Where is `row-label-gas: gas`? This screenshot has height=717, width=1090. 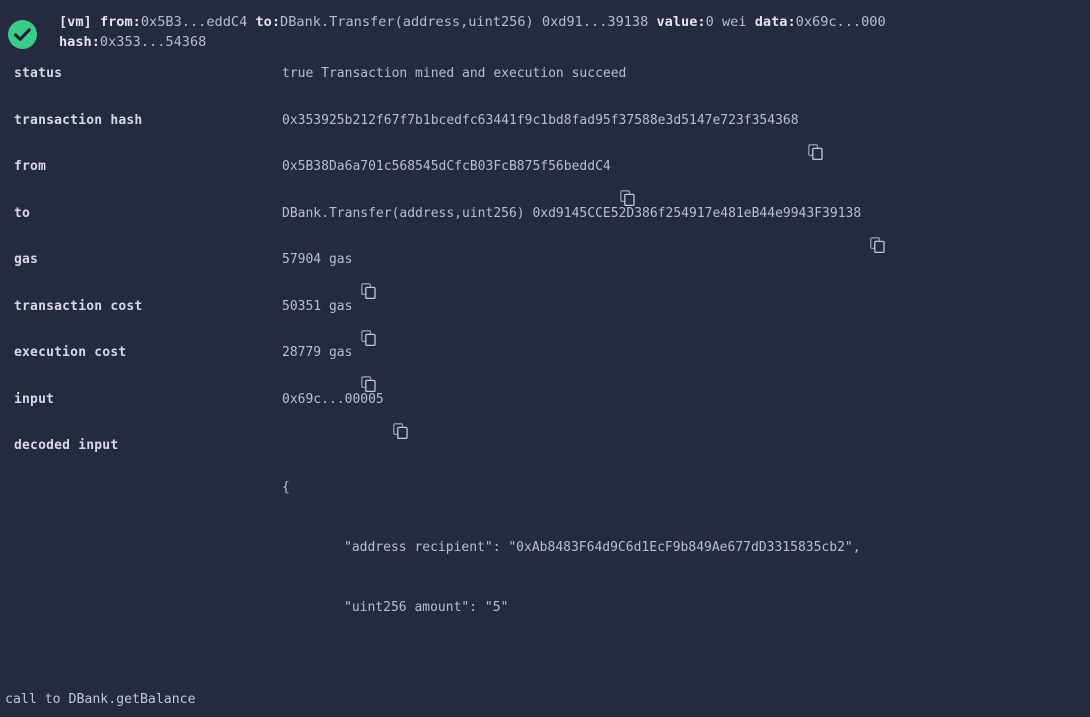
row-label-gas: gas is located at coordinates (26, 259).